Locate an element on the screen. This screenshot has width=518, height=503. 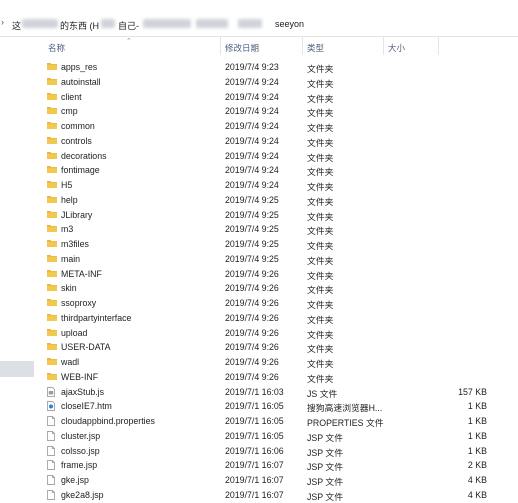
file-row: help 2019/7/4 9:25 文件夹 is located at coordinates (281, 200).